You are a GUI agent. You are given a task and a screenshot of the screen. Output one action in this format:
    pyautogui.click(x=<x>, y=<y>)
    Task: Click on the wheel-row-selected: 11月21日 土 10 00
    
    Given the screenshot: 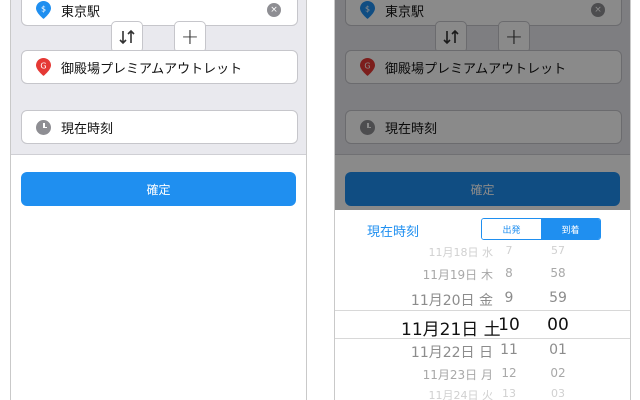 What is the action you would take?
    pyautogui.click(x=482, y=327)
    